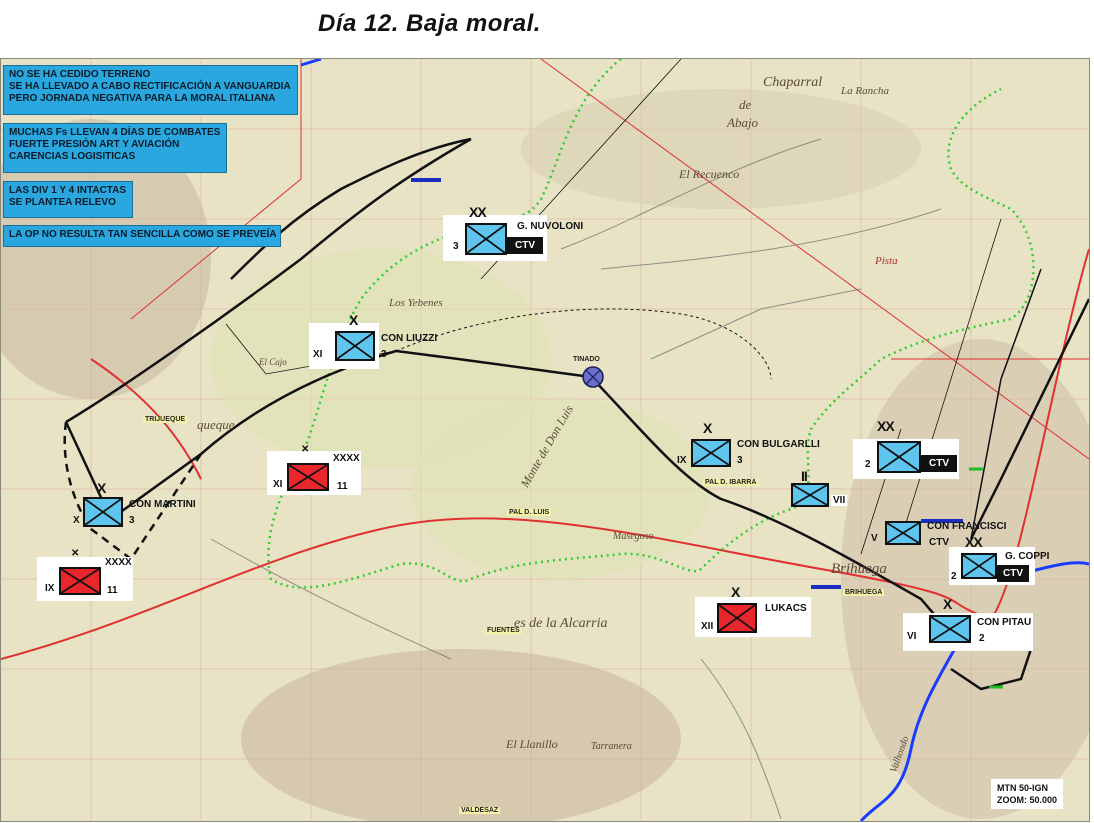 The height and width of the screenshot is (823, 1094). What do you see at coordinates (865, 91) in the screenshot?
I see `map-label-rancha: La Rancha` at bounding box center [865, 91].